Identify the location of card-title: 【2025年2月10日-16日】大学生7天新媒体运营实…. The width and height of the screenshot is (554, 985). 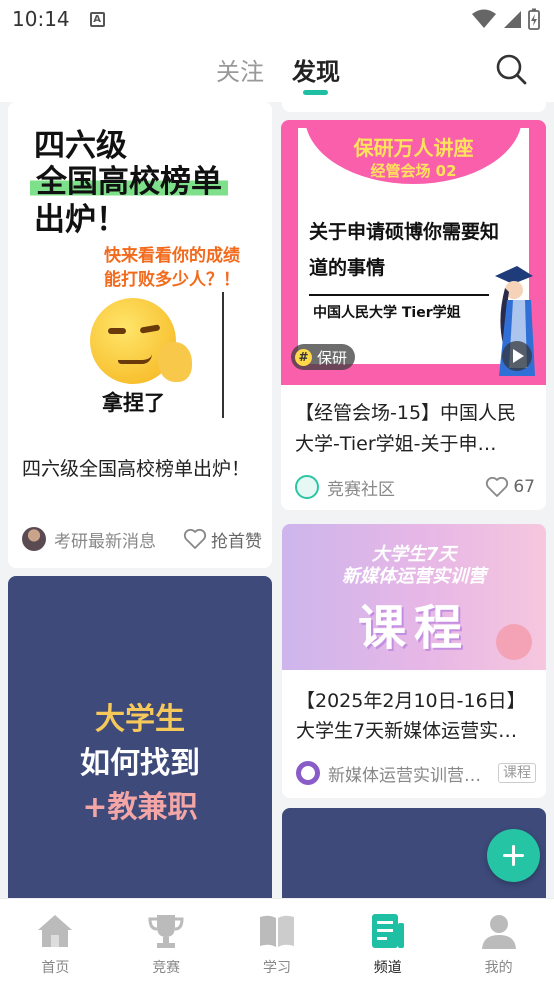
(411, 716).